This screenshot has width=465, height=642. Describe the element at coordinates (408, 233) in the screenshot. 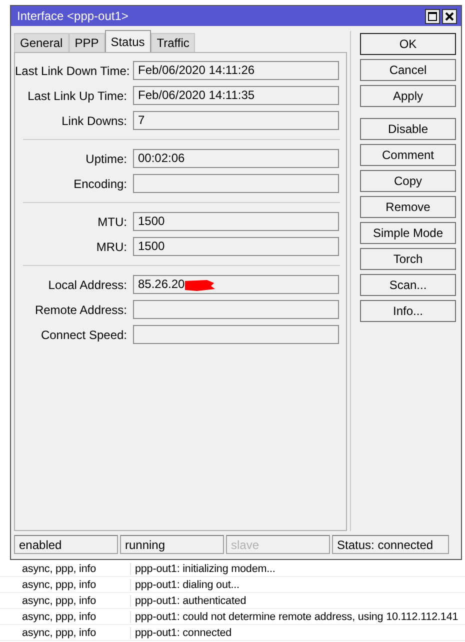

I see `dialog-button: Simple Mode` at that location.